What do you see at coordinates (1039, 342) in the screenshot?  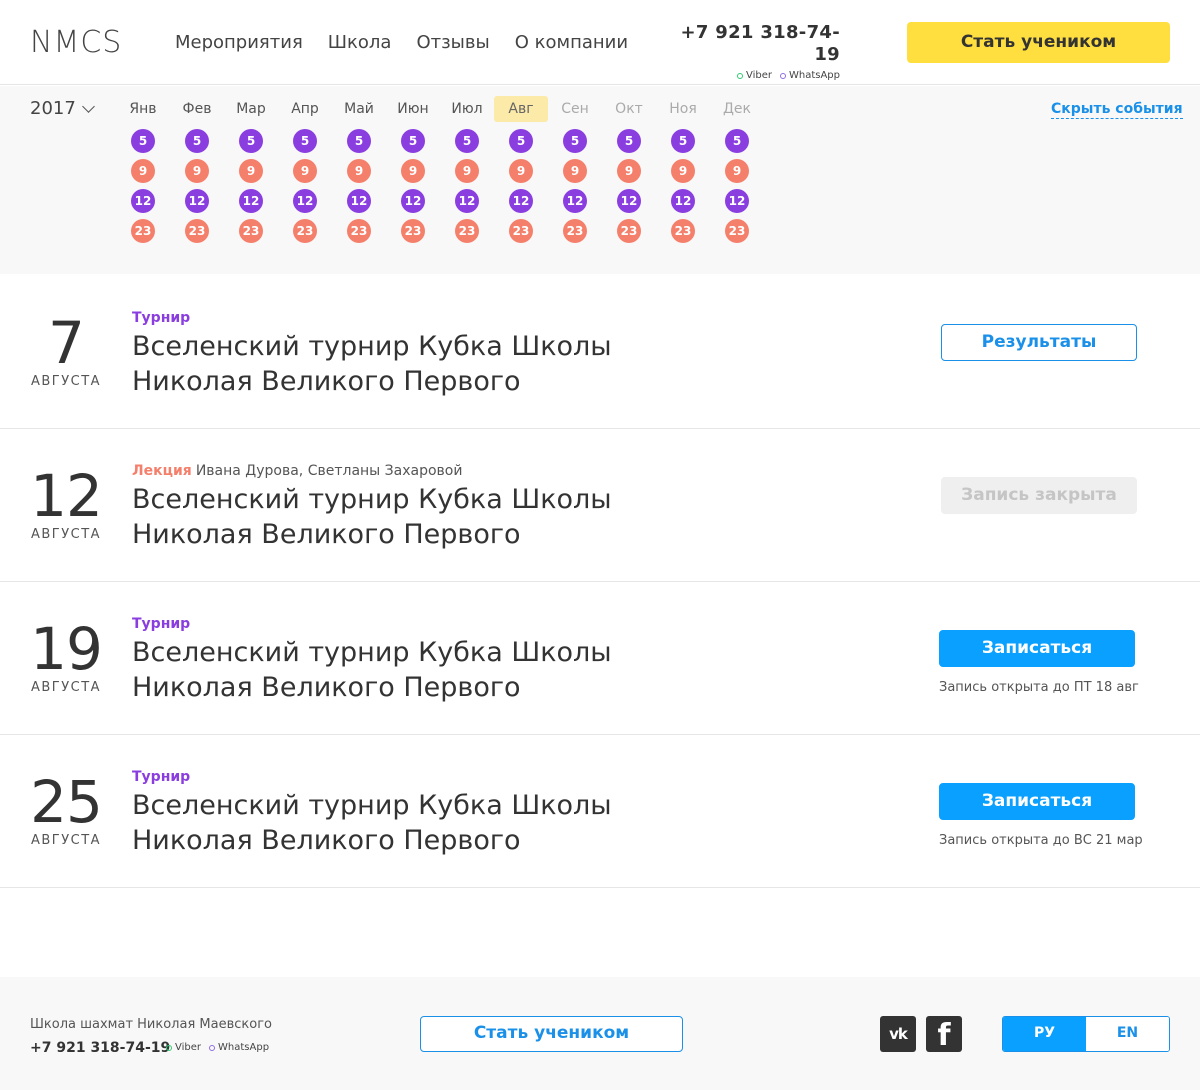 I see `results-button: Результаты` at bounding box center [1039, 342].